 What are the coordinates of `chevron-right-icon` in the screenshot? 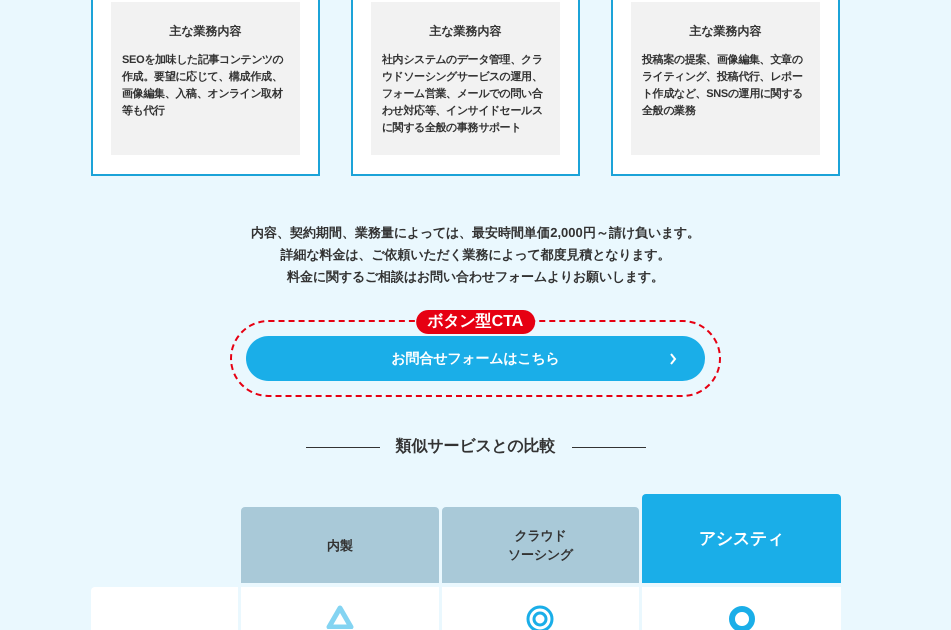 It's located at (673, 358).